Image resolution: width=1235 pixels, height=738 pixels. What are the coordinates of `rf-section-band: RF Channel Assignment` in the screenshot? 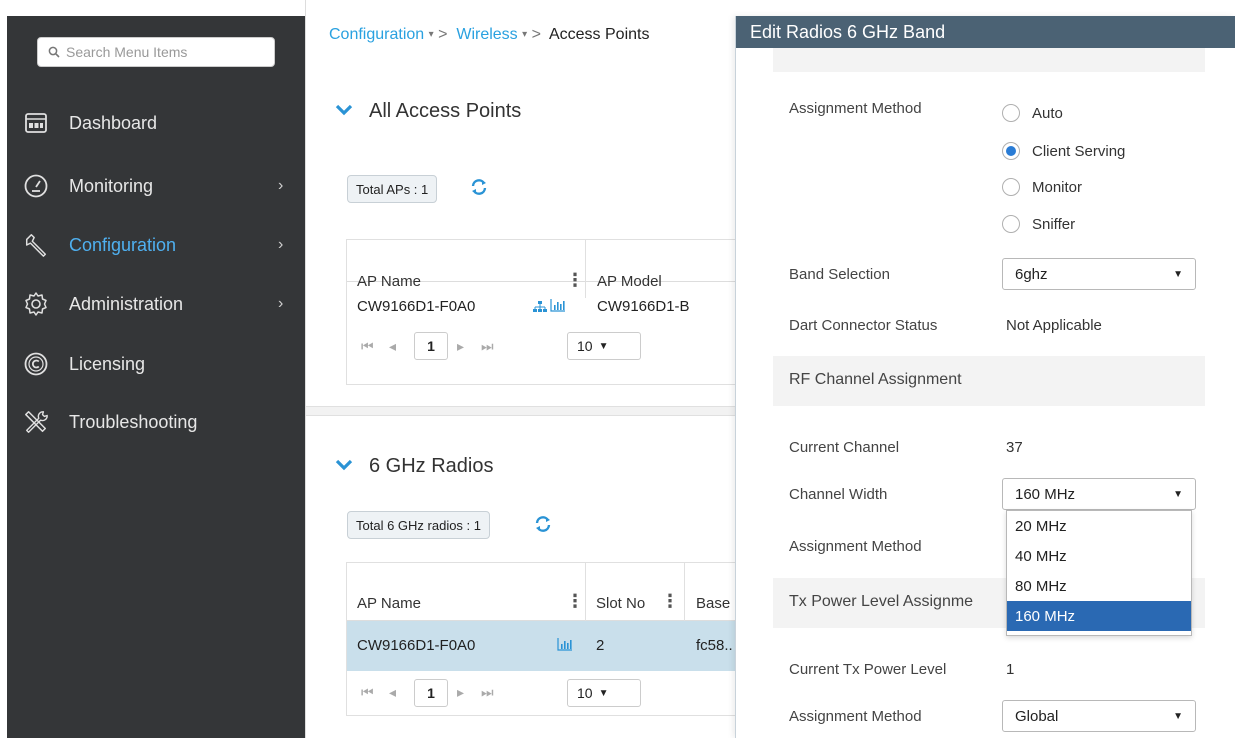 It's located at (989, 381).